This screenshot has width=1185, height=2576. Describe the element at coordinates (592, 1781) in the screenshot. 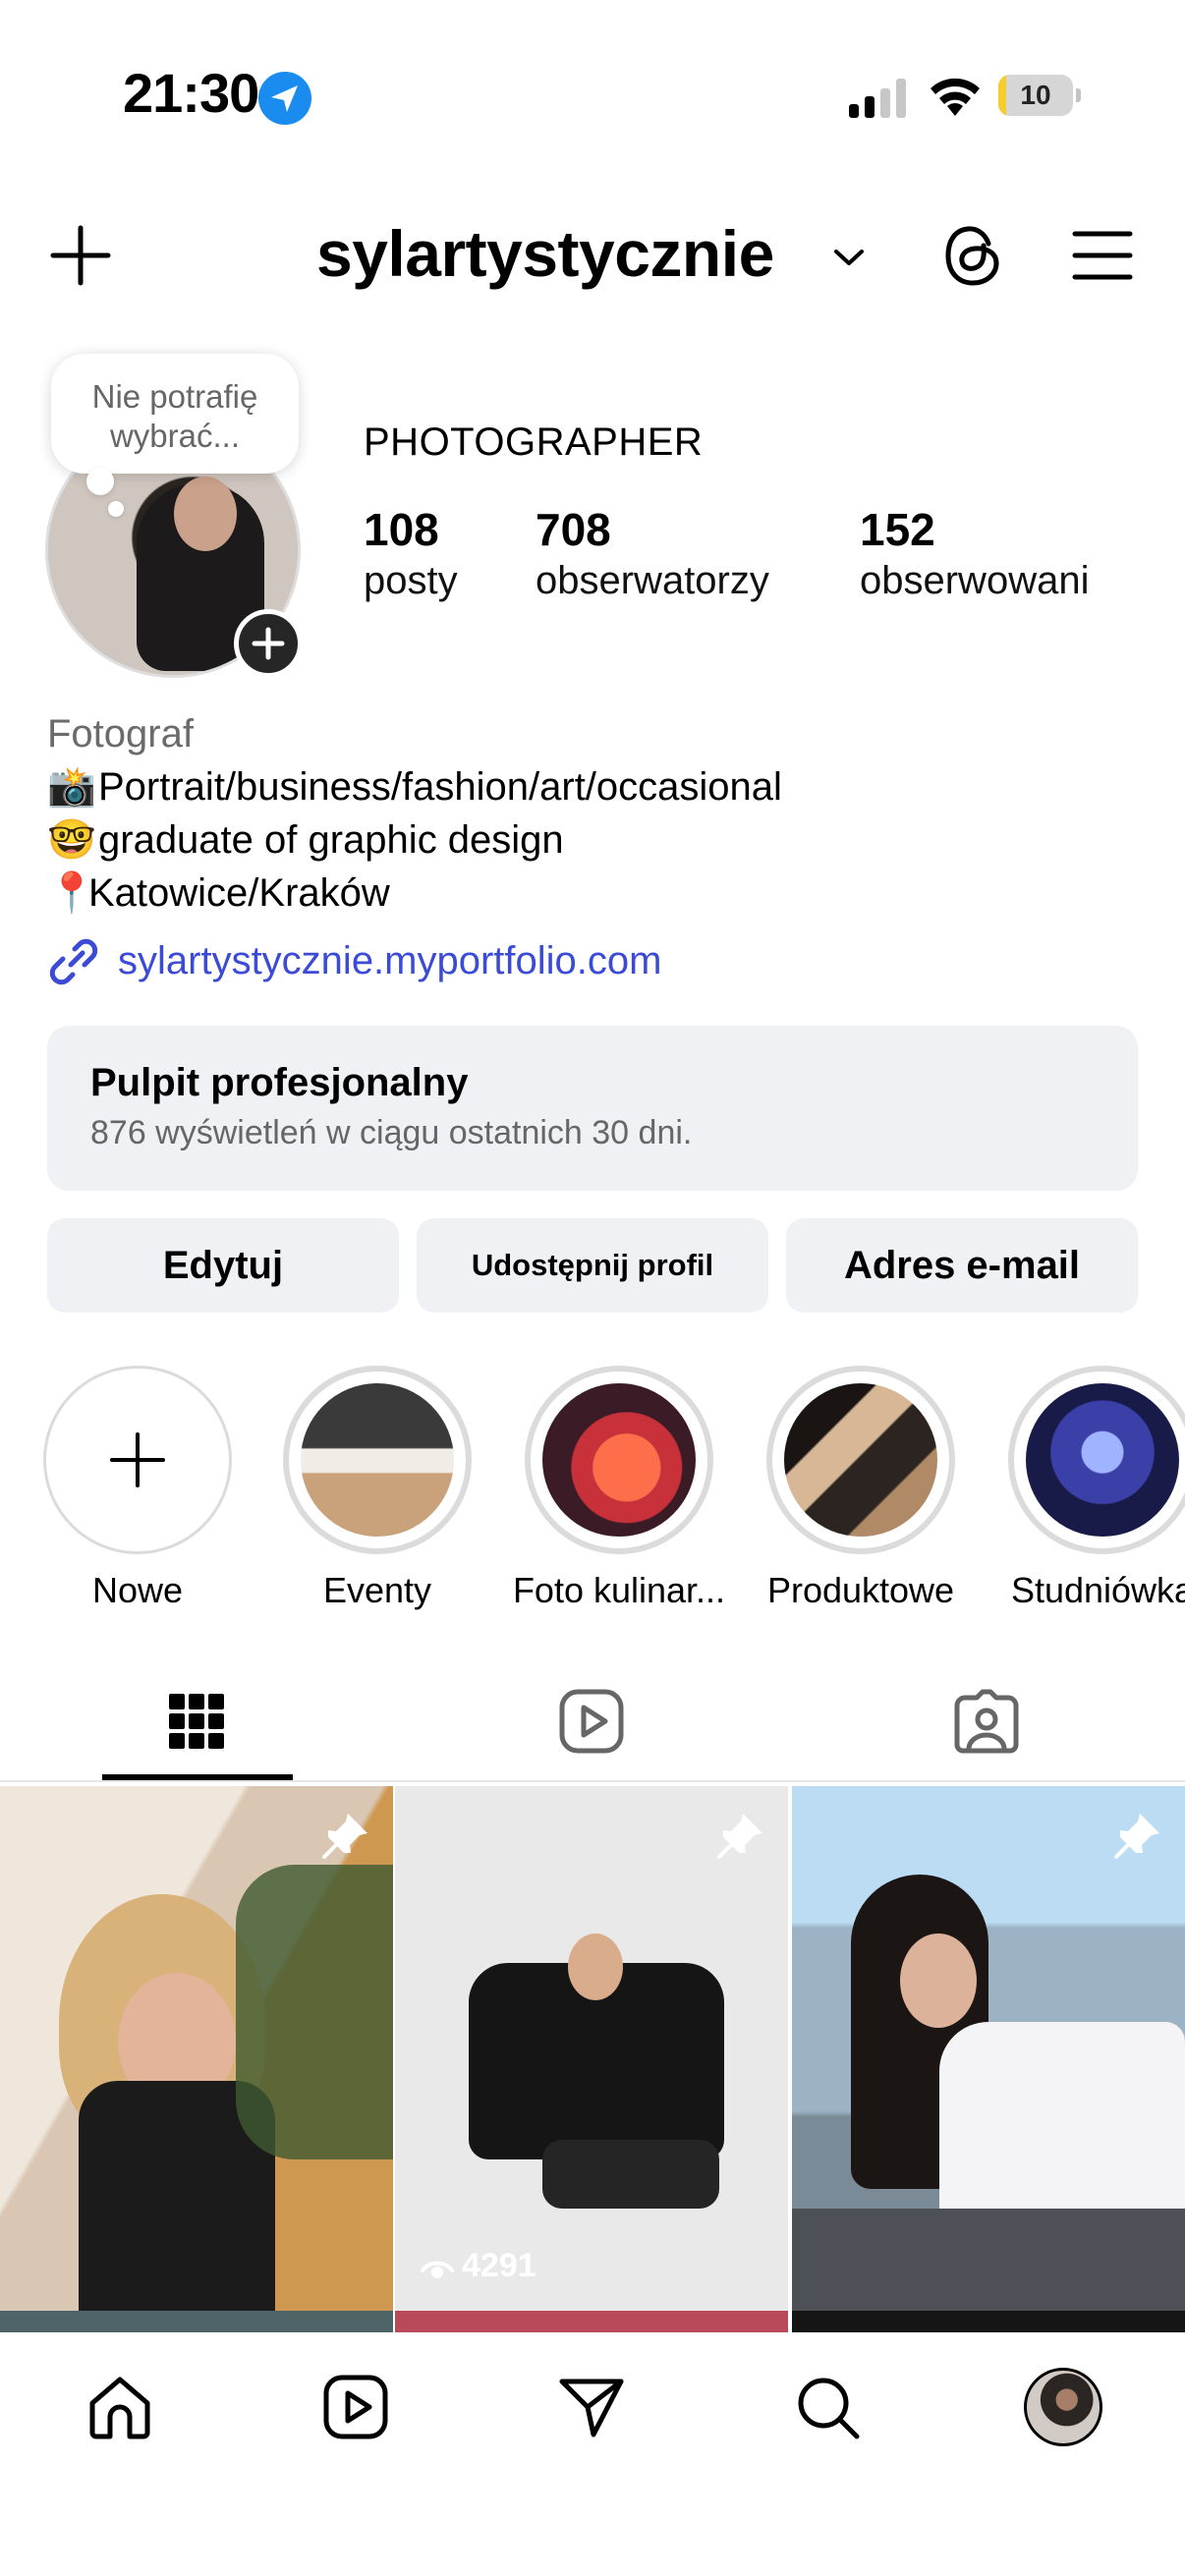

I see `tabs-divider` at that location.